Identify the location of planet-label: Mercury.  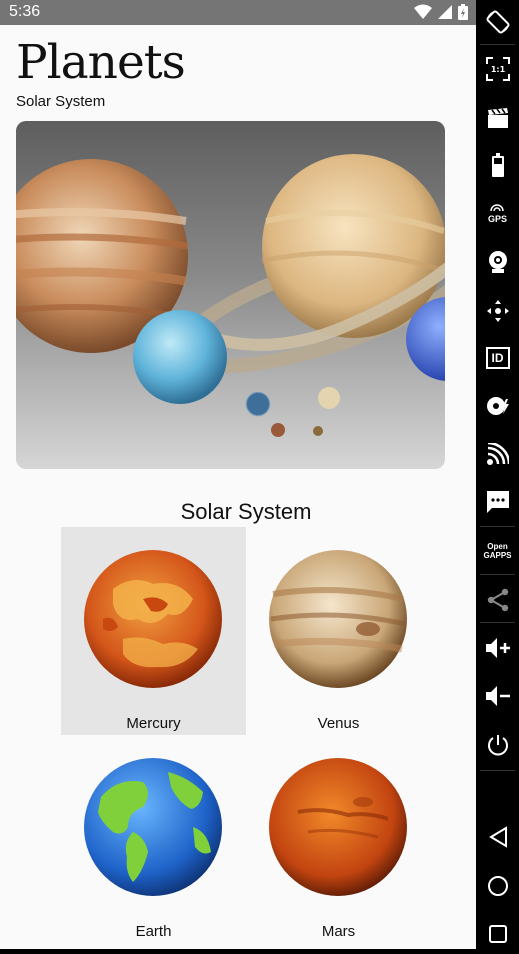
(153, 723).